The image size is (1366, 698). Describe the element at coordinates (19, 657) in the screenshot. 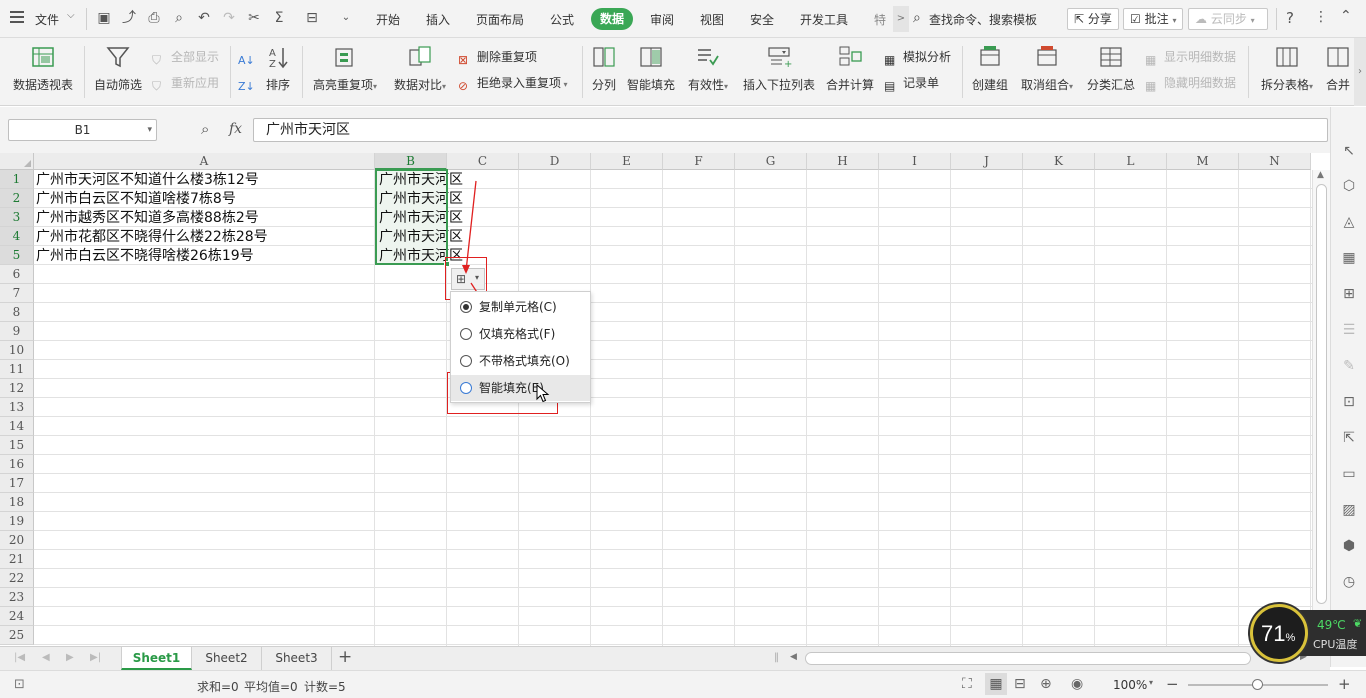

I see `first-sheet-icon: |◀` at that location.